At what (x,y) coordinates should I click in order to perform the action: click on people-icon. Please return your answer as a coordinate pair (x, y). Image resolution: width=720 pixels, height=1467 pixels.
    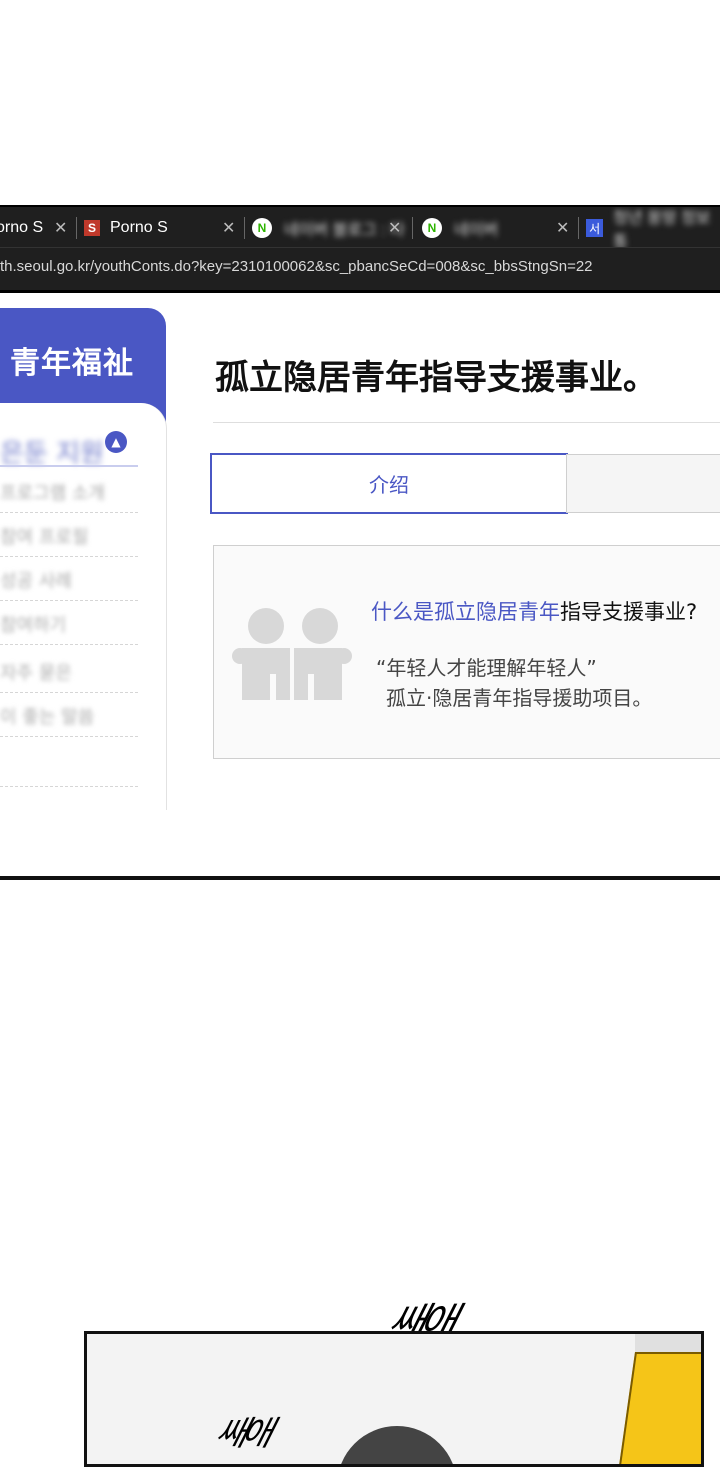
    Looking at the image, I should click on (292, 654).